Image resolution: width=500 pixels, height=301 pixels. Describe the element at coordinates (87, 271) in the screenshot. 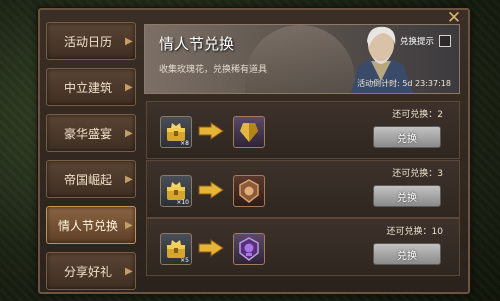

I see `sidebar-item-label: 分享好礼` at that location.